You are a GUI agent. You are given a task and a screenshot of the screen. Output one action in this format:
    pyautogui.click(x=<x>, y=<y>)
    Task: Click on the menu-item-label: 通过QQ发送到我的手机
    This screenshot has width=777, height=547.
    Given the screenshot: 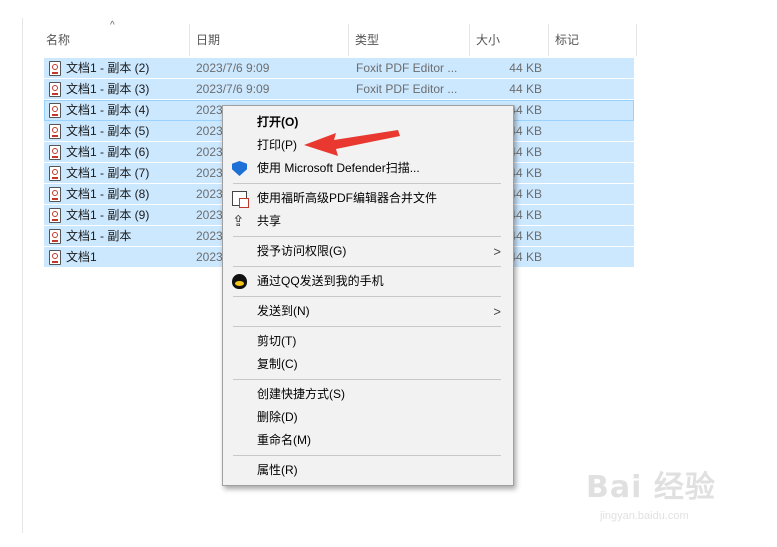 What is the action you would take?
    pyautogui.click(x=320, y=281)
    